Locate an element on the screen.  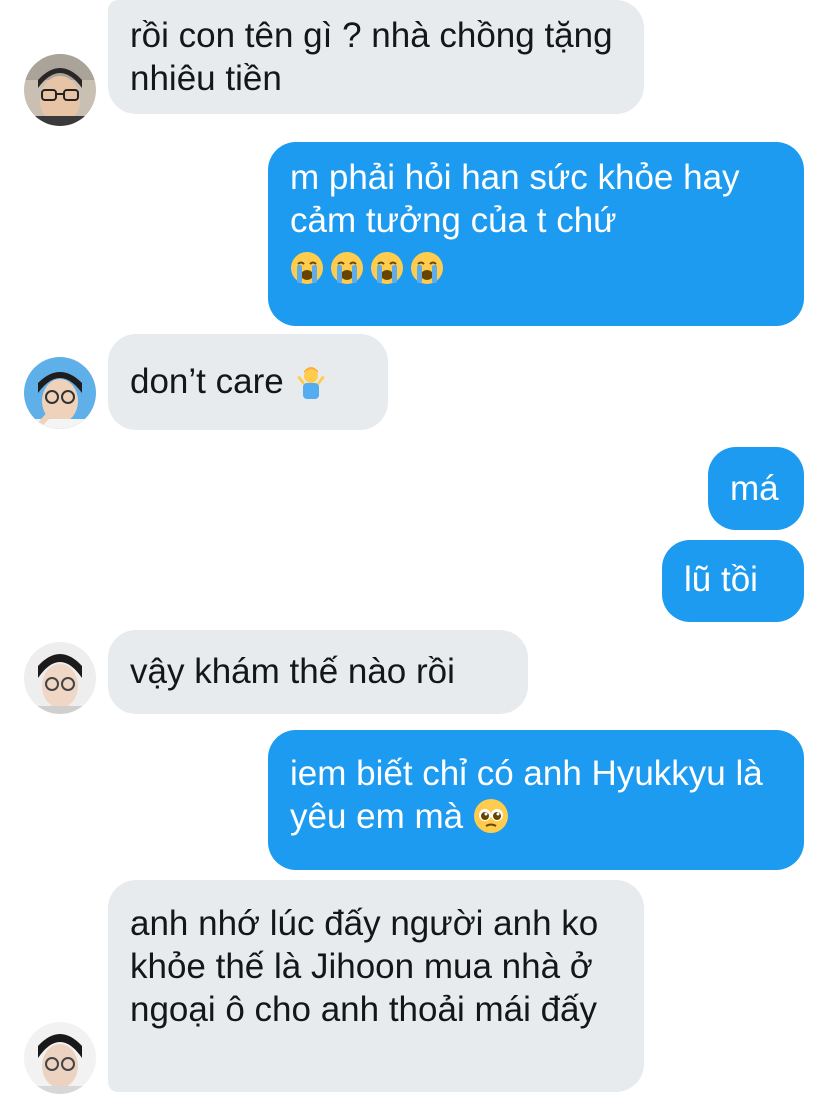
emoji-row is located at coordinates (536, 265).